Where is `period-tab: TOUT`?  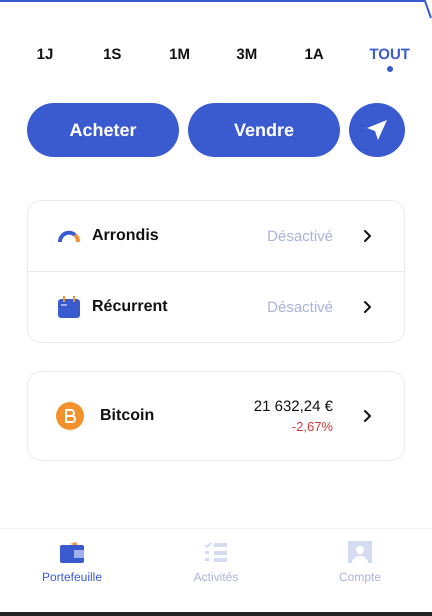
period-tab: TOUT is located at coordinates (389, 59).